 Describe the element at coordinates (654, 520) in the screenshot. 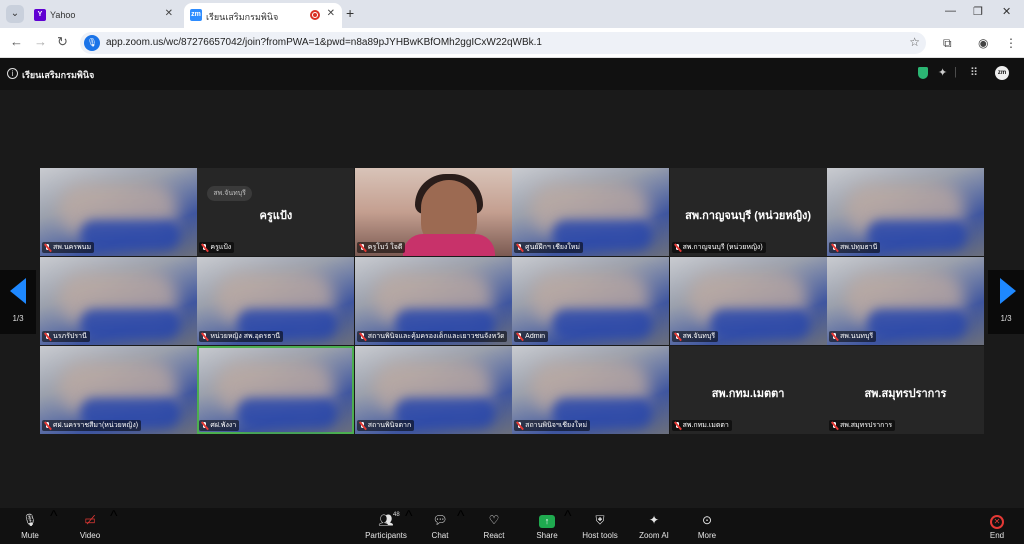

I see `ai-sparkle-icon: ✦` at that location.